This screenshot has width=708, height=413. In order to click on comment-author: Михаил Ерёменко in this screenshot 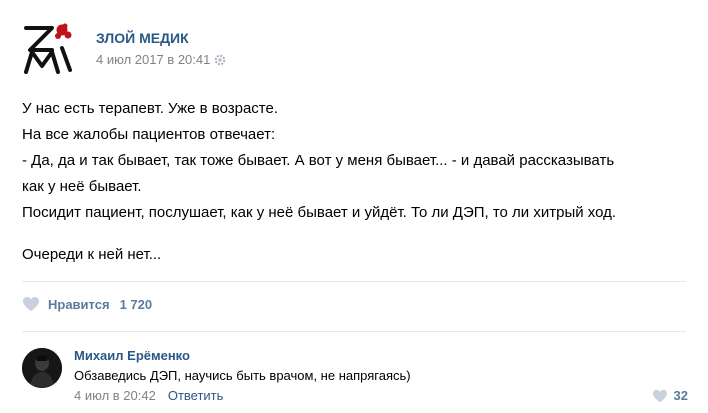, I will do `click(132, 355)`.